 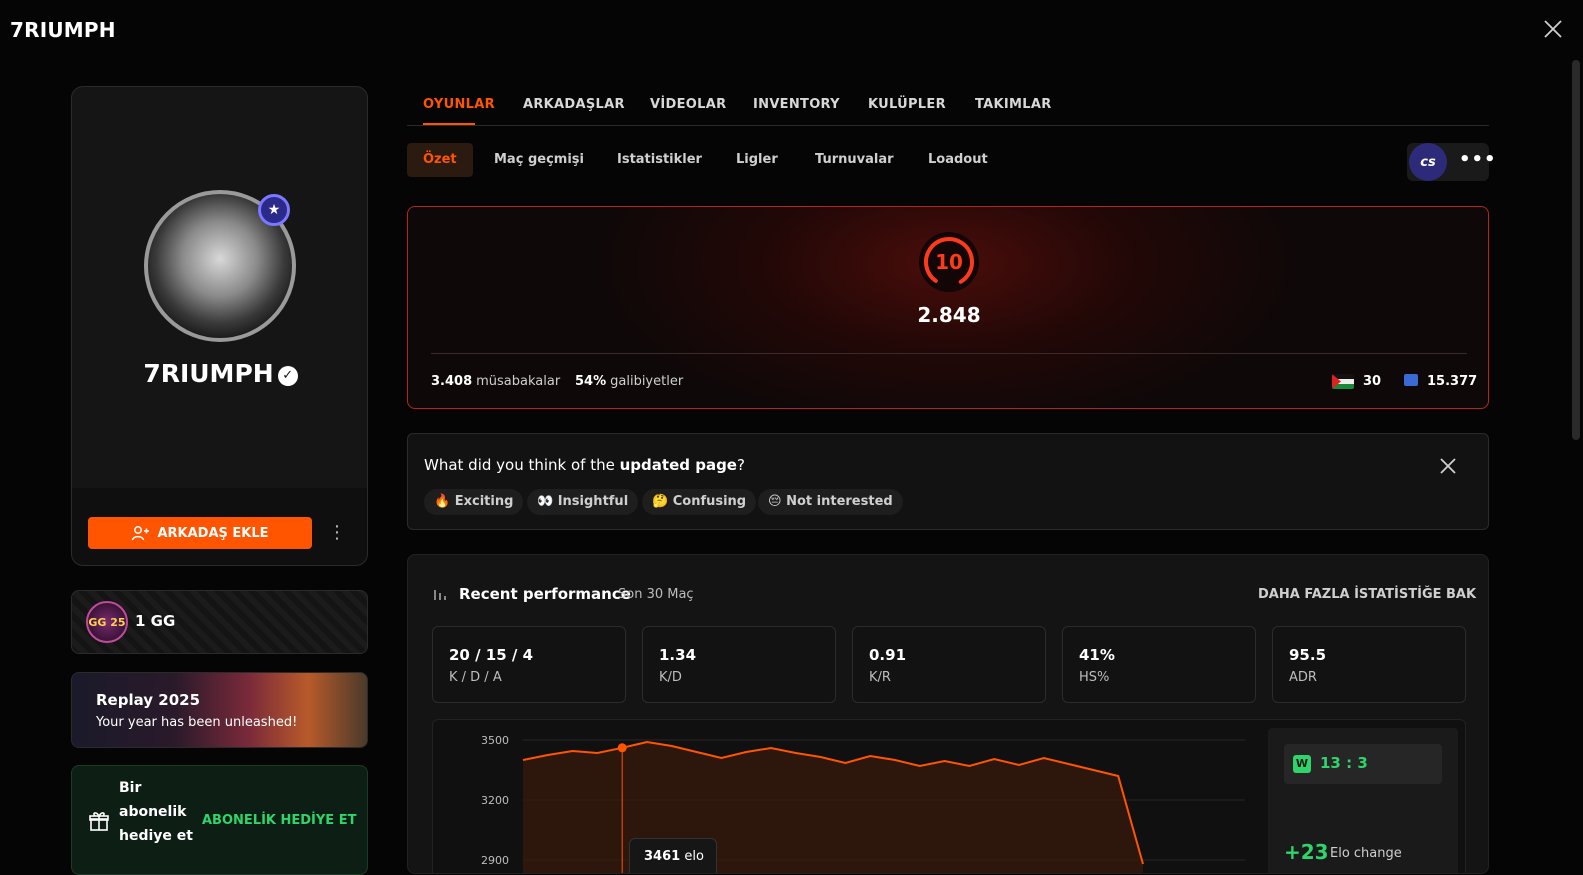 I want to click on region-icon, so click(x=1411, y=380).